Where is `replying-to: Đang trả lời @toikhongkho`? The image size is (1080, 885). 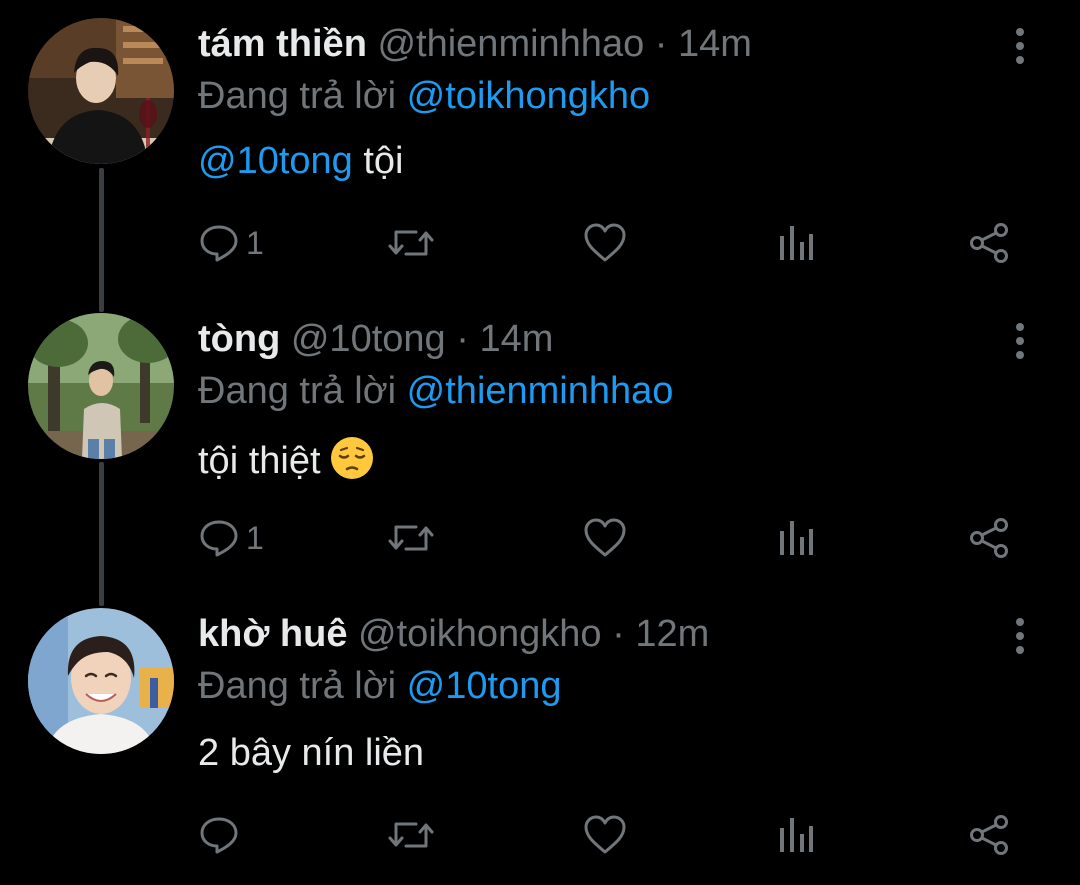 replying-to: Đang trả lời @toikhongkho is located at coordinates (424, 96).